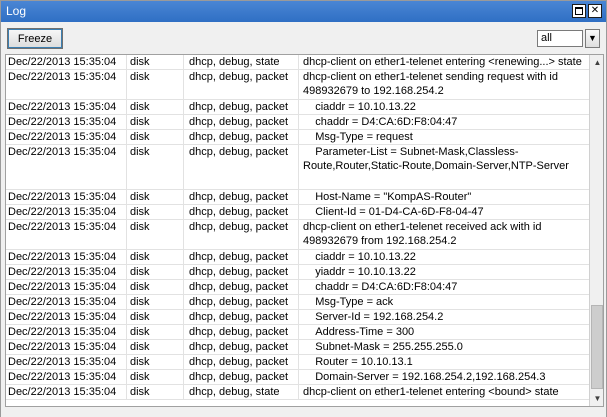 This screenshot has height=417, width=607. What do you see at coordinates (387, 197) in the screenshot?
I see `log-message: Host-Name = "KompAS-Router"` at bounding box center [387, 197].